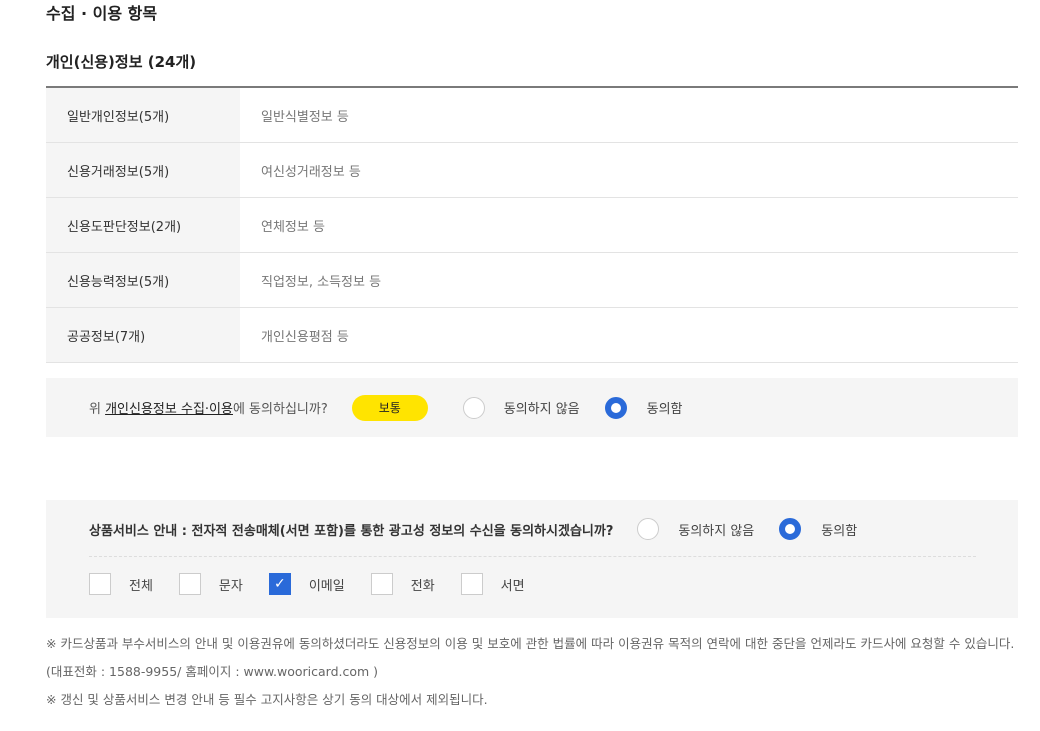  What do you see at coordinates (839, 529) in the screenshot?
I see `marketing-agree-label: 동의함` at bounding box center [839, 529].